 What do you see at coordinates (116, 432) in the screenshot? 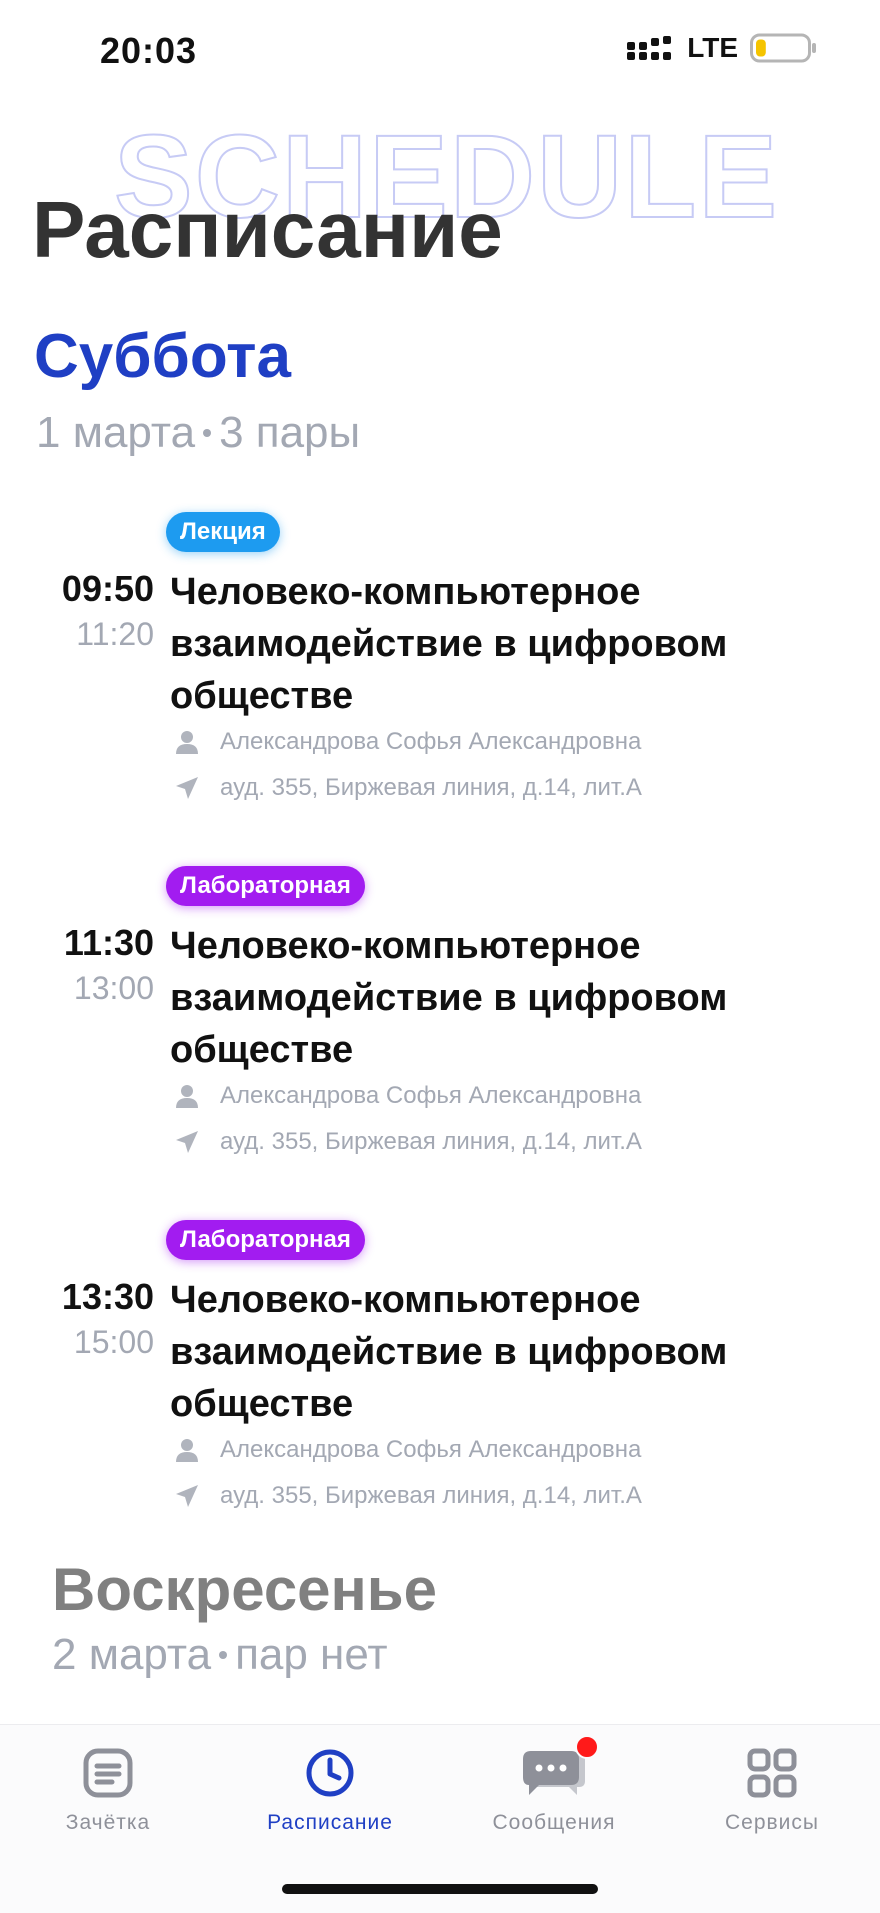
I see `day-date: 1 марта` at bounding box center [116, 432].